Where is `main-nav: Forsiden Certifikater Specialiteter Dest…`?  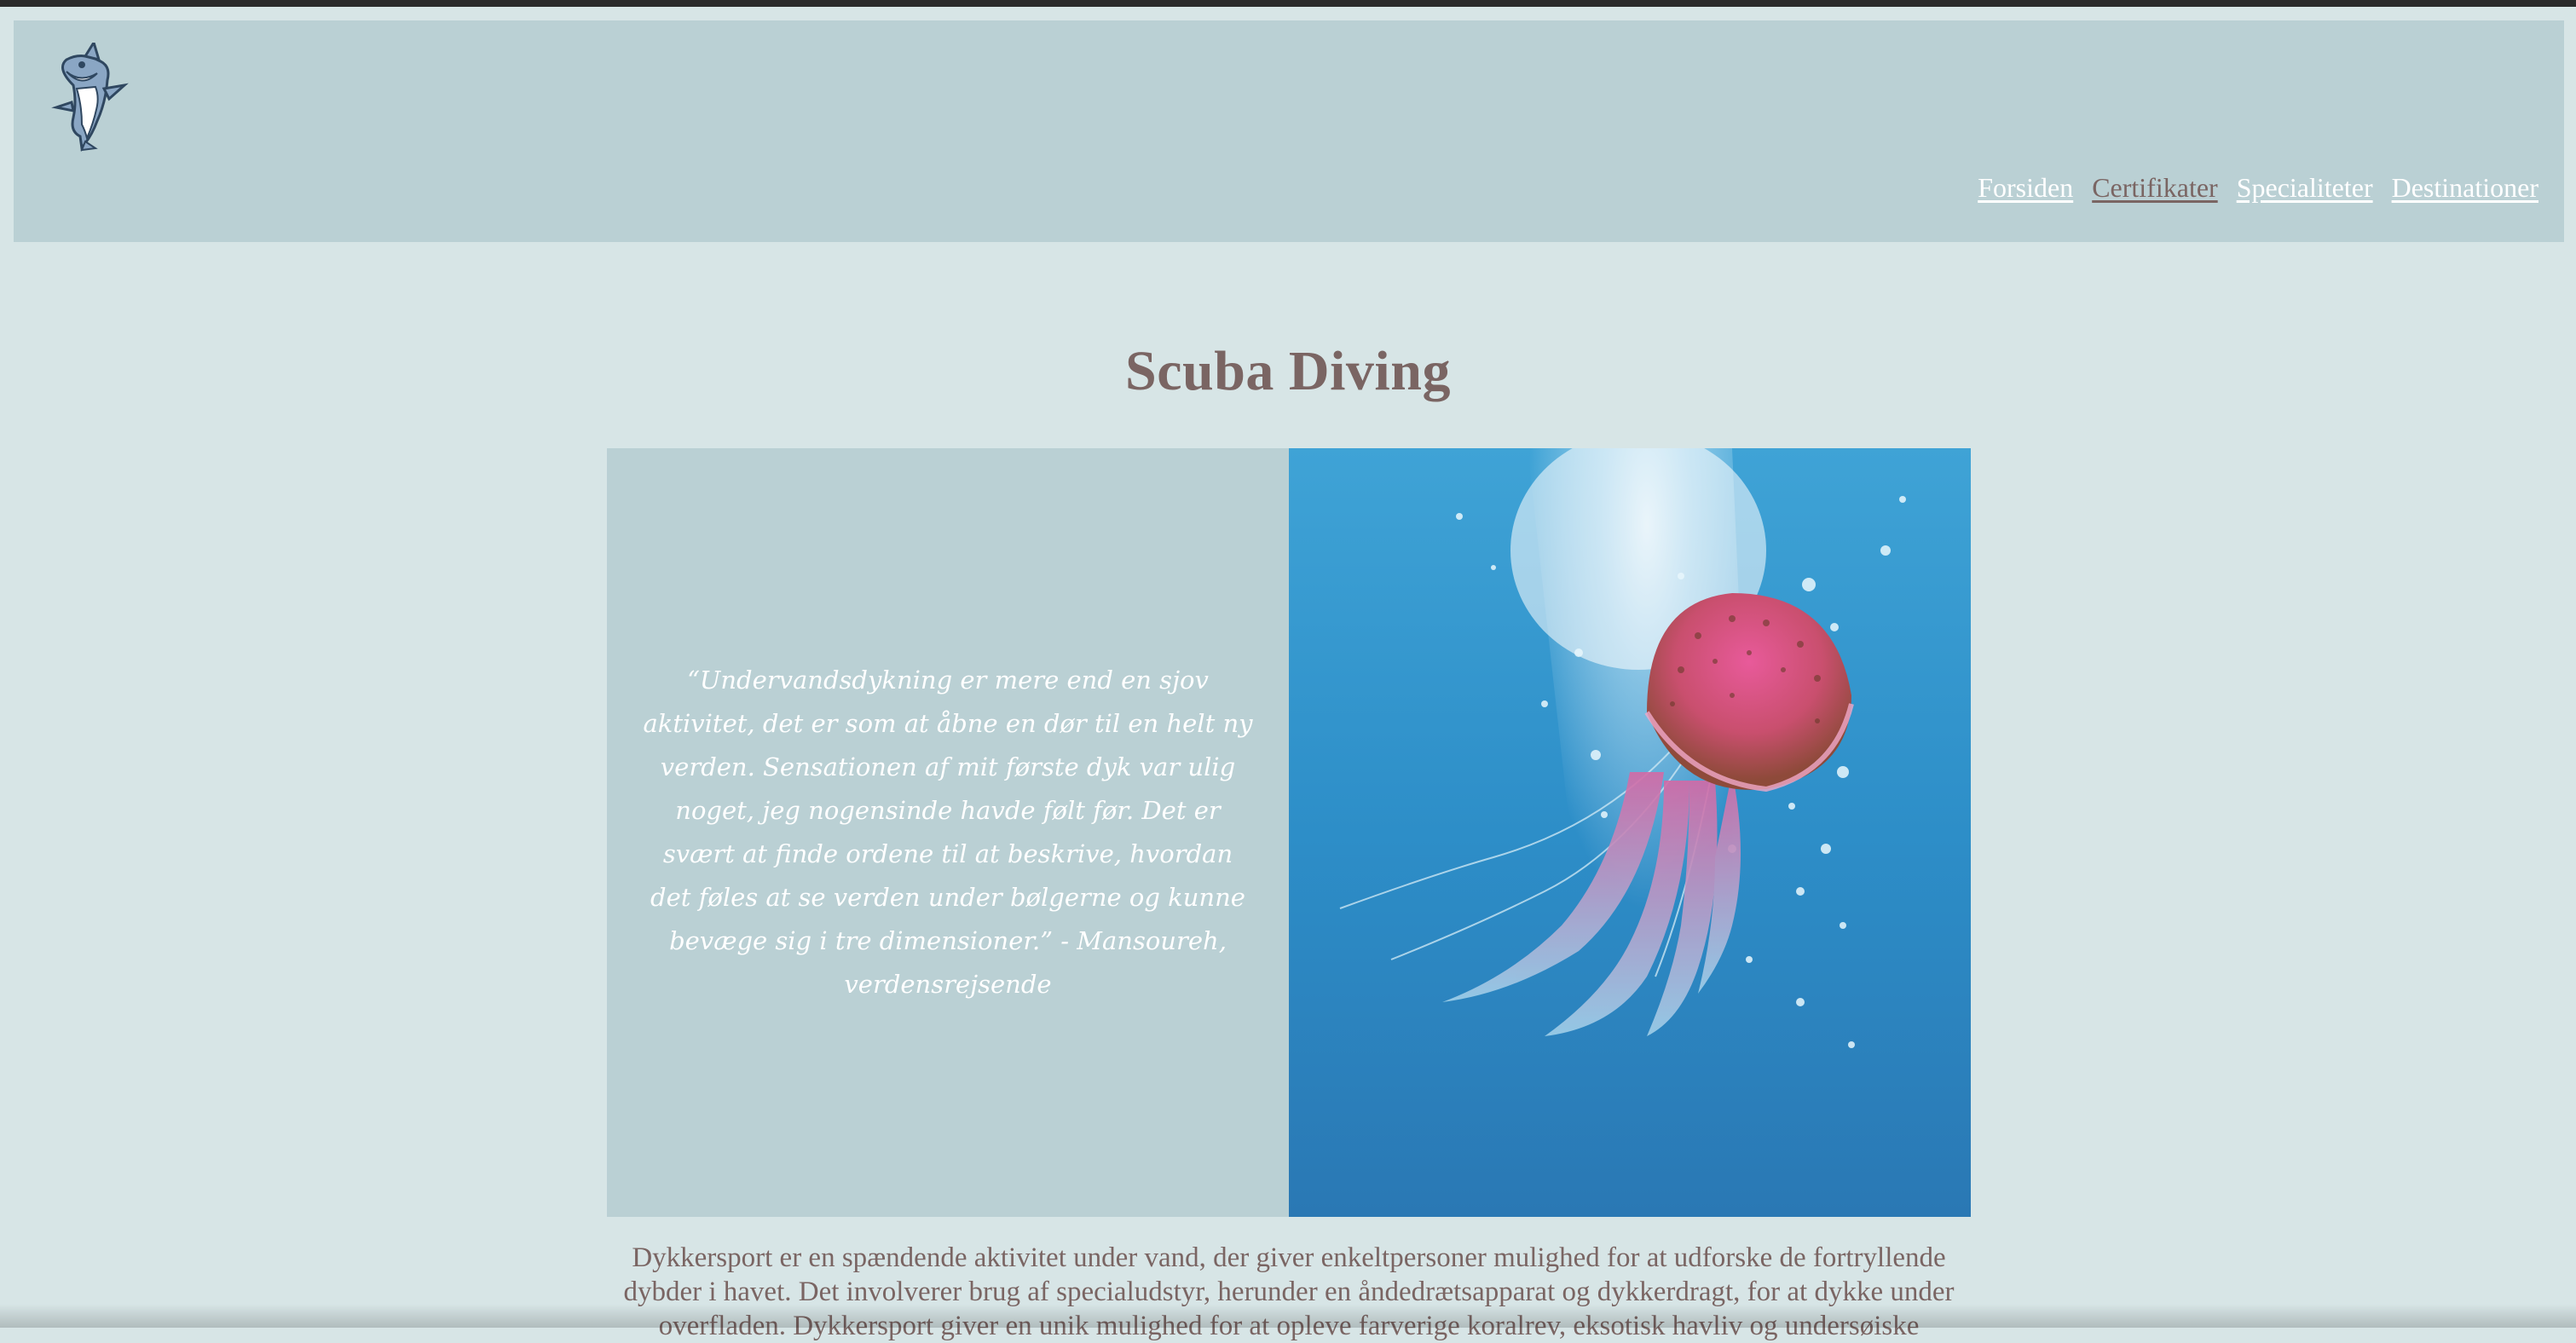
main-nav: Forsiden Certifikater Specialiteter Dest… is located at coordinates (2258, 188).